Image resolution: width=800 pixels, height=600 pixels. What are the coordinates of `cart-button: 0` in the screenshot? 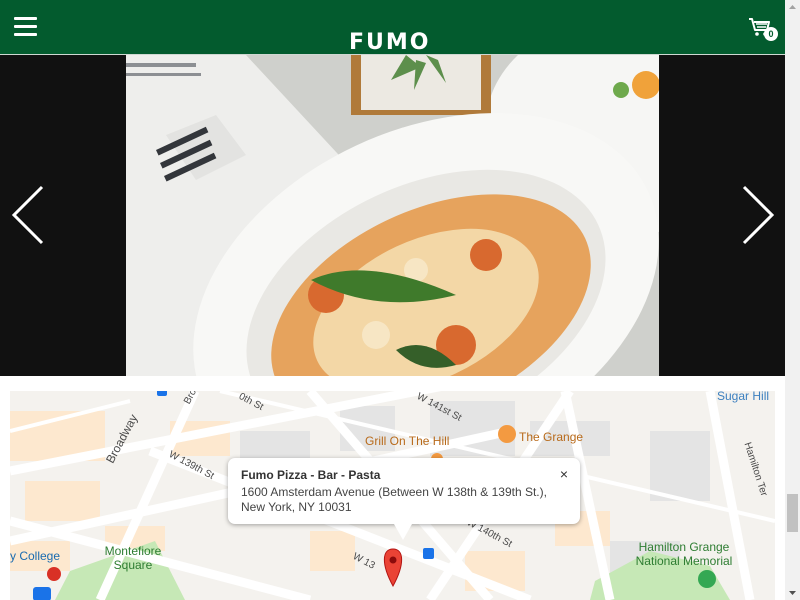 It's located at (763, 28).